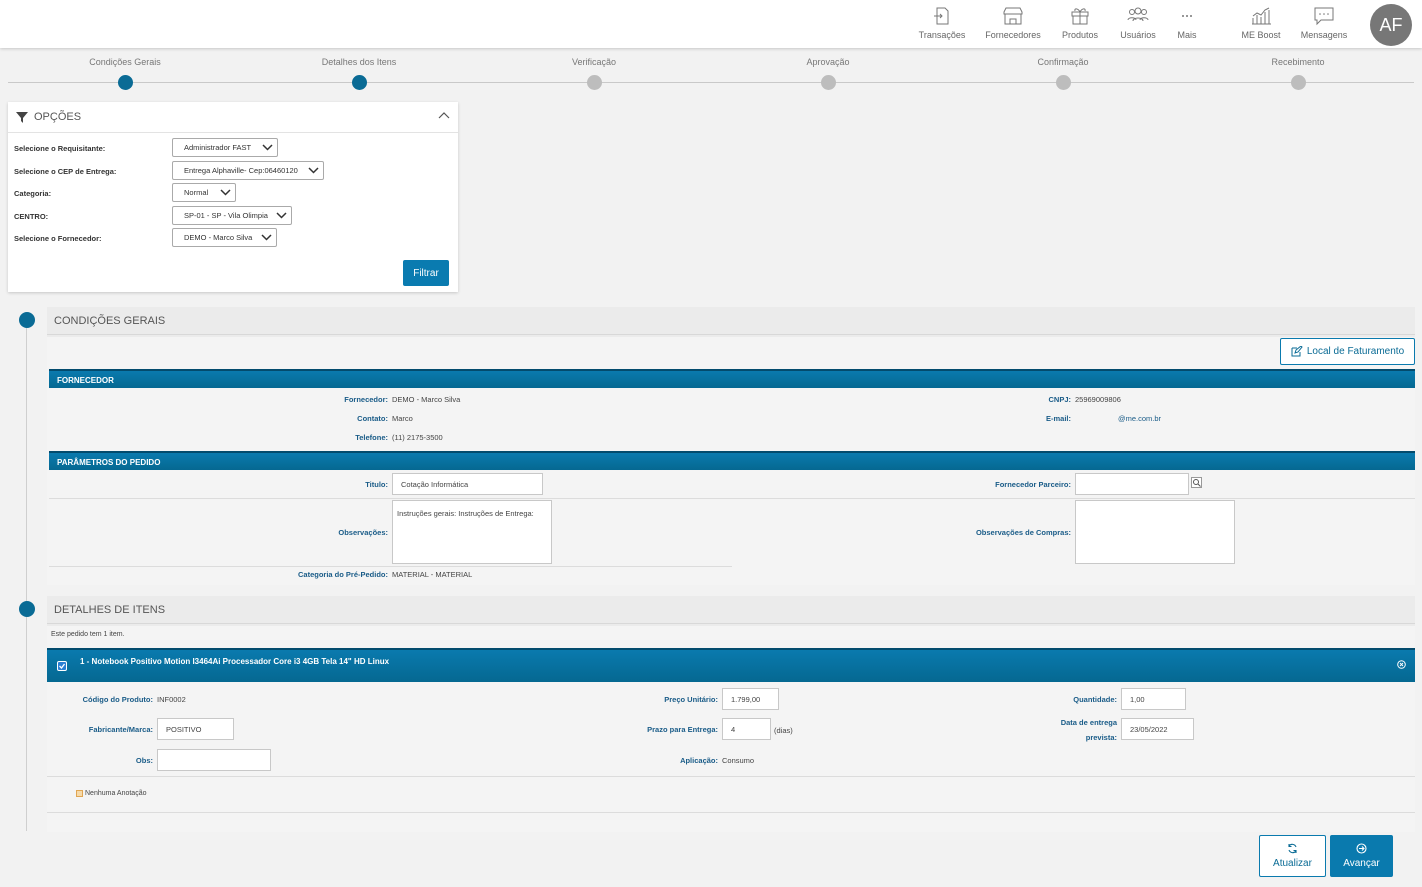  I want to click on nav-produtos: Produtos, so click(1080, 25).